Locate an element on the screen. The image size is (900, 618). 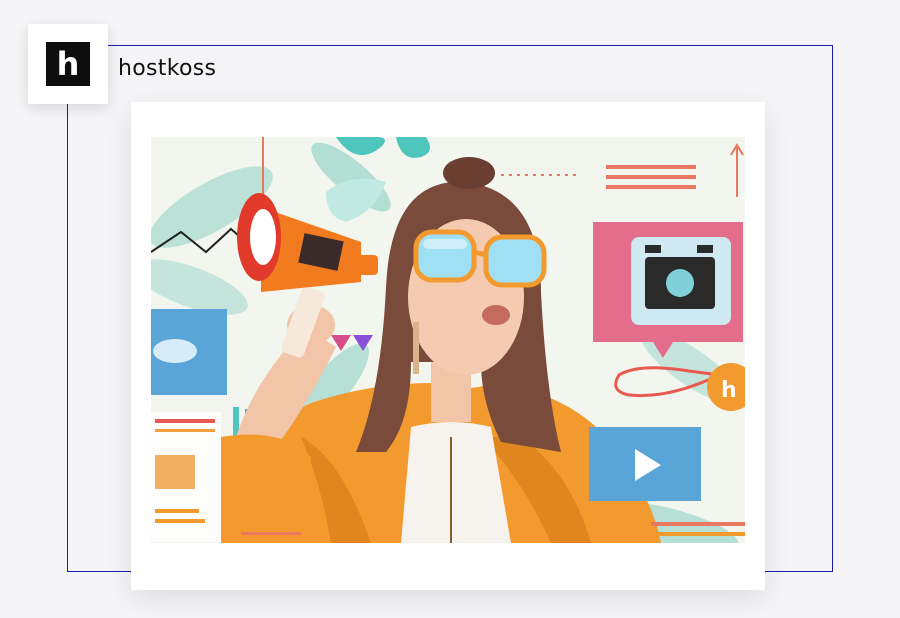
brand-logo: h is located at coordinates (68, 64).